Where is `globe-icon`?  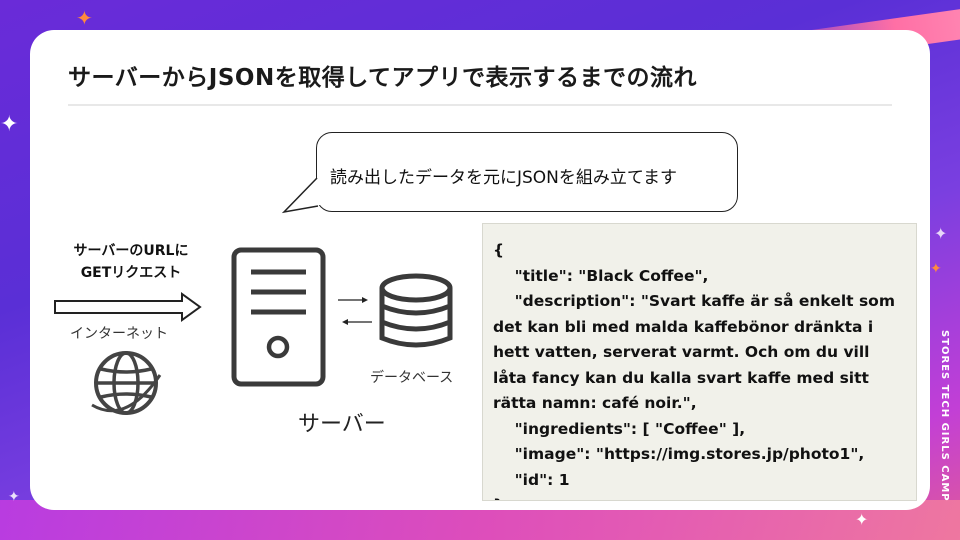
globe-icon is located at coordinates (126, 383).